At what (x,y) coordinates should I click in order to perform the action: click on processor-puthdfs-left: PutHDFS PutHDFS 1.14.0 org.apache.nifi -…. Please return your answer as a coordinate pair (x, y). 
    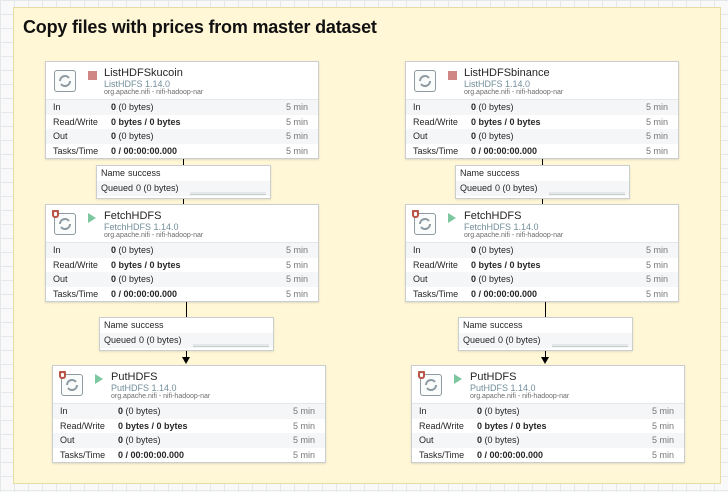
    Looking at the image, I should click on (189, 414).